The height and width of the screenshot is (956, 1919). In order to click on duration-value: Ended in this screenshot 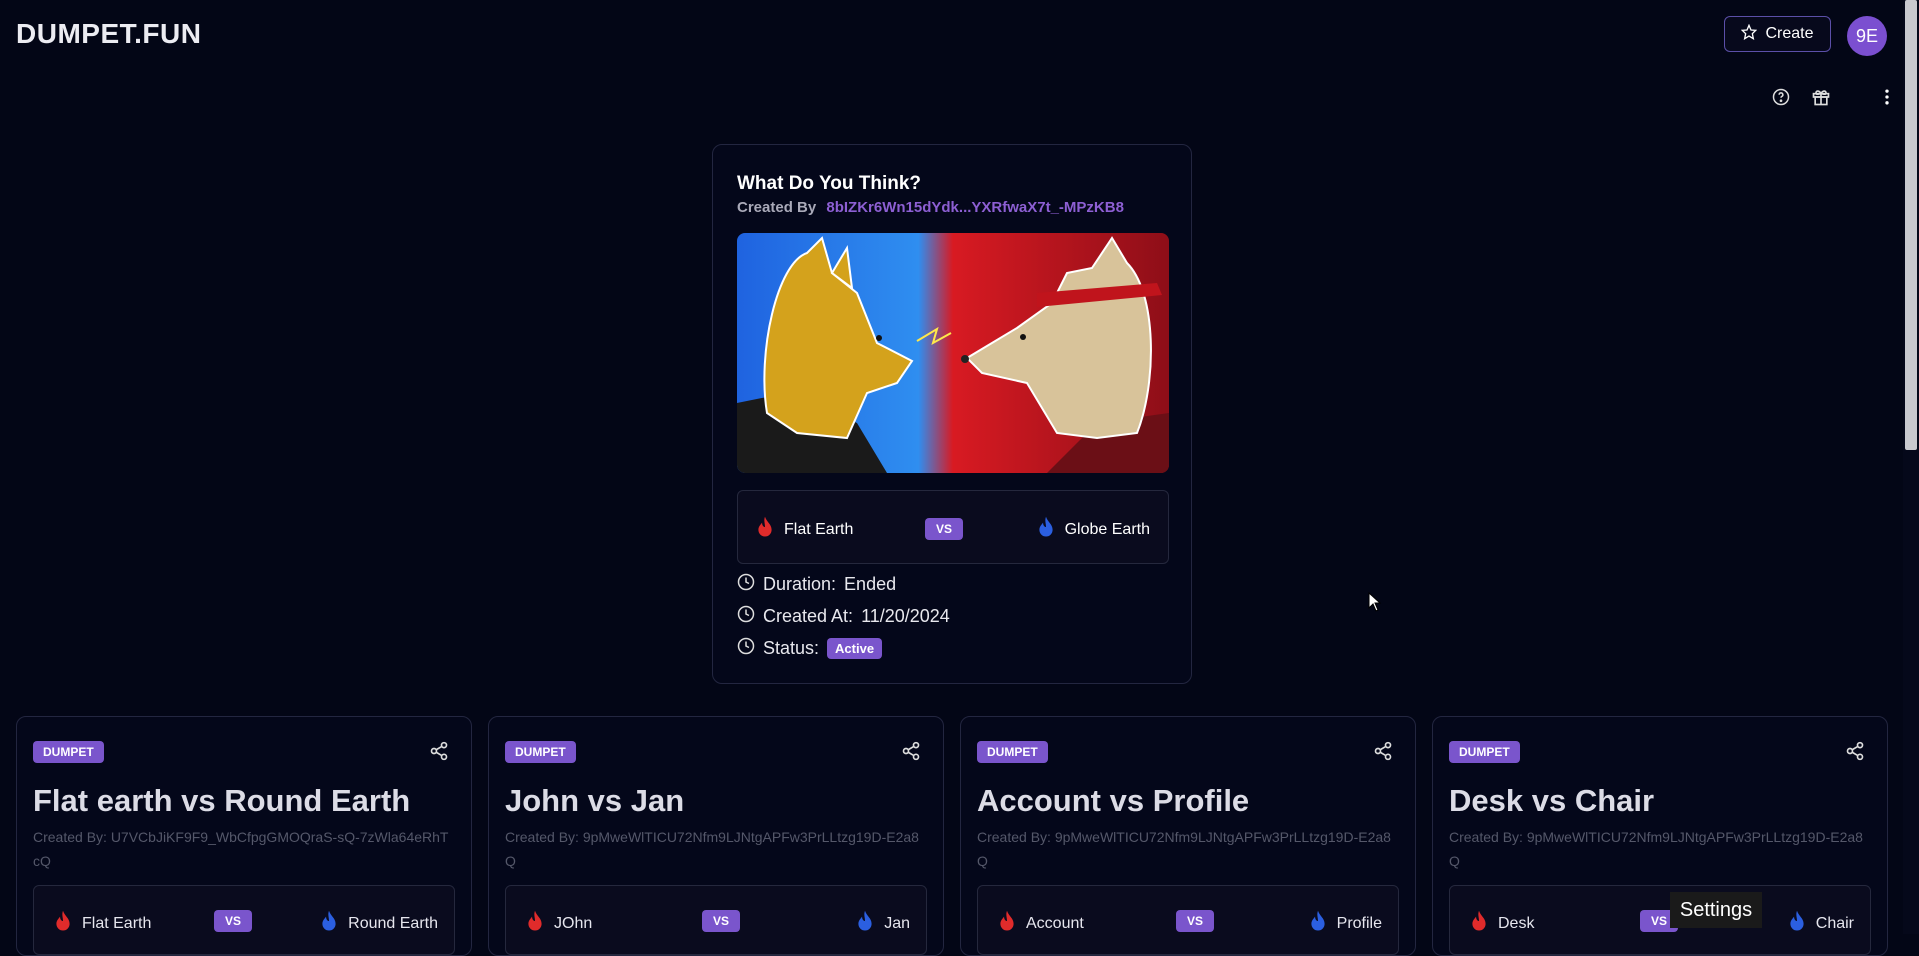, I will do `click(870, 584)`.